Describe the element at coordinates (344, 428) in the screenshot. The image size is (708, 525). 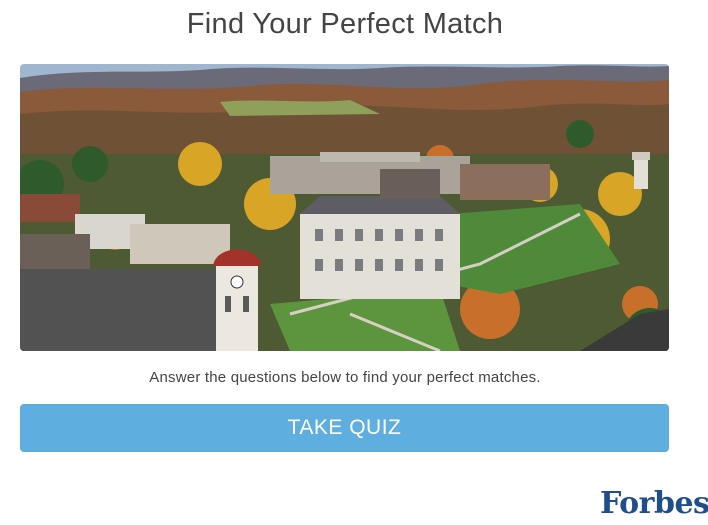
I see `take-quiz-button: TAKE QUIZ` at that location.